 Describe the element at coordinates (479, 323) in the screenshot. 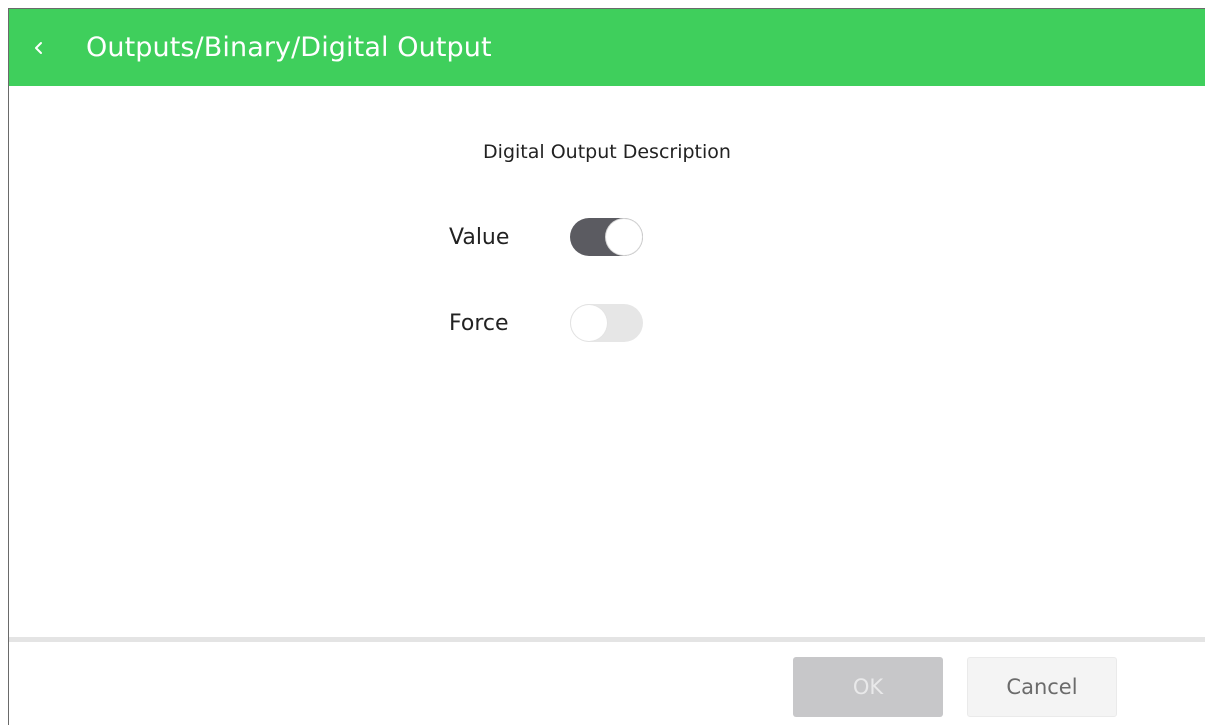

I see `force-label: Force` at that location.